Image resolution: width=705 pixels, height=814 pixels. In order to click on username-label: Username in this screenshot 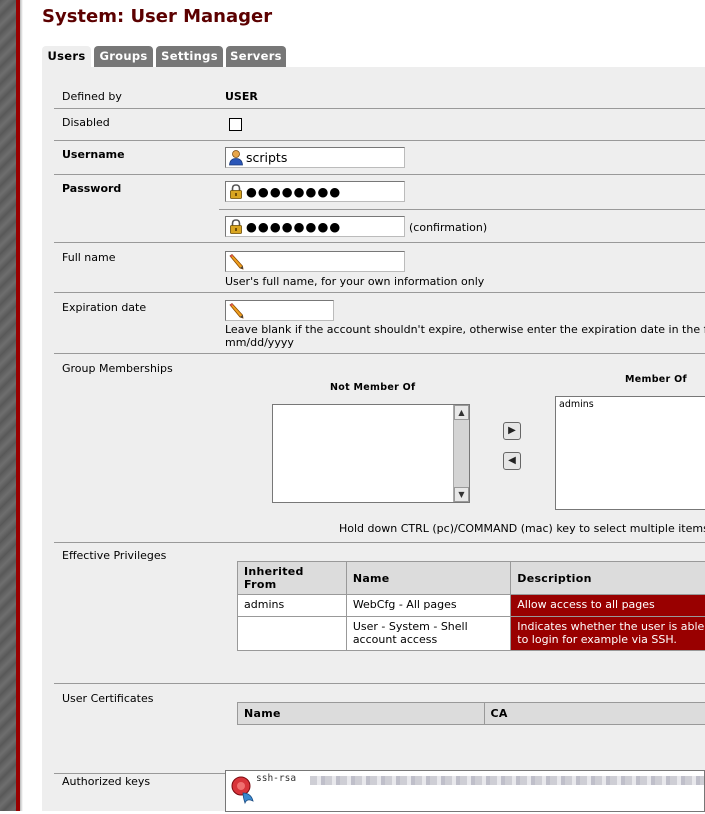, I will do `click(93, 154)`.